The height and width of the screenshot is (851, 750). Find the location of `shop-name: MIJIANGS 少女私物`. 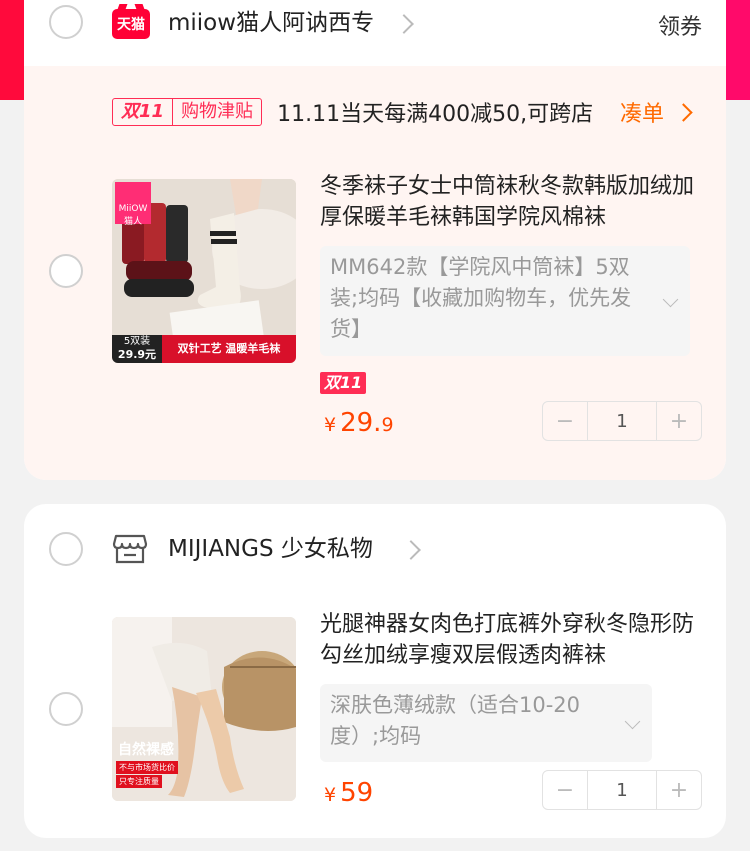

shop-name: MIJIANGS 少女私物 is located at coordinates (270, 549).